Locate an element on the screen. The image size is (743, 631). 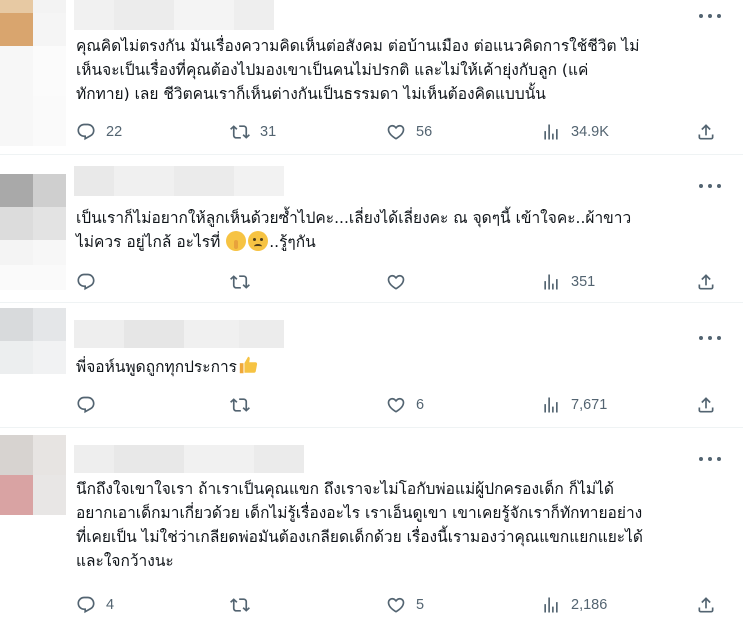
views-button: 7,671 is located at coordinates (574, 405).